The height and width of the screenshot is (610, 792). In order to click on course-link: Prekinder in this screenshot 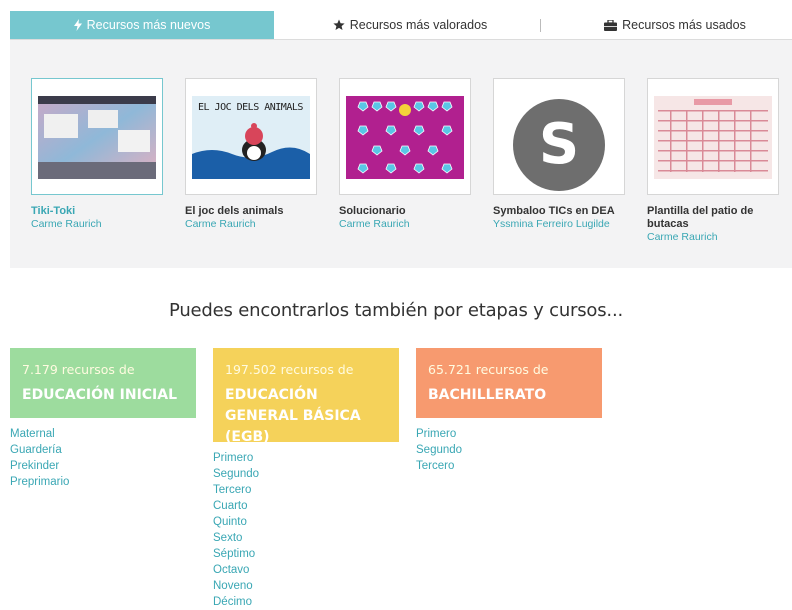, I will do `click(103, 466)`.